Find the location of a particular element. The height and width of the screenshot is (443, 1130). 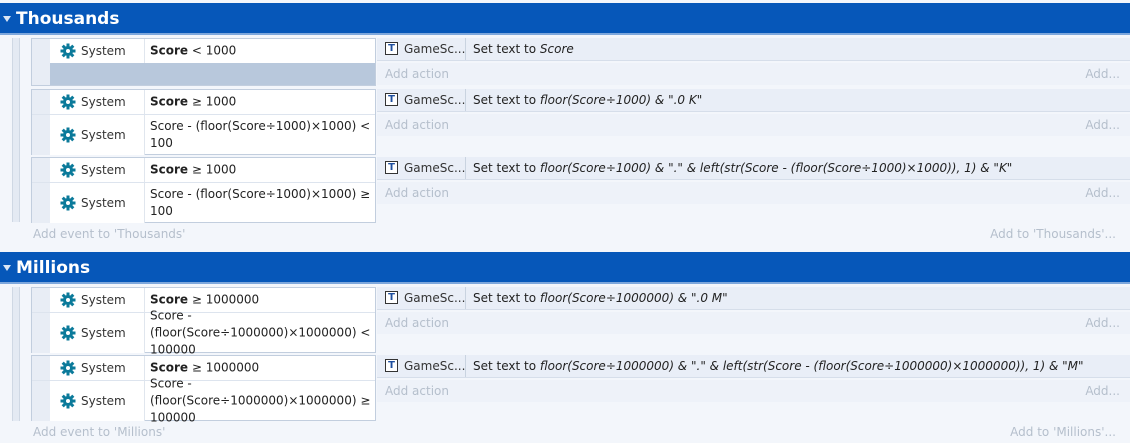

group-header-millions: Millions is located at coordinates (565, 268).